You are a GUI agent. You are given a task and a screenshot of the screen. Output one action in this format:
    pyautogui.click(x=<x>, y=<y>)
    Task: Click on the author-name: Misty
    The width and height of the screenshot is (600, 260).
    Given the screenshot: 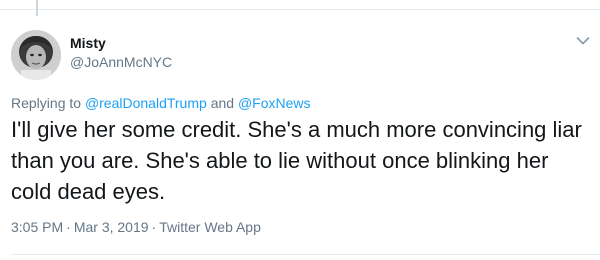 What is the action you would take?
    pyautogui.click(x=88, y=43)
    